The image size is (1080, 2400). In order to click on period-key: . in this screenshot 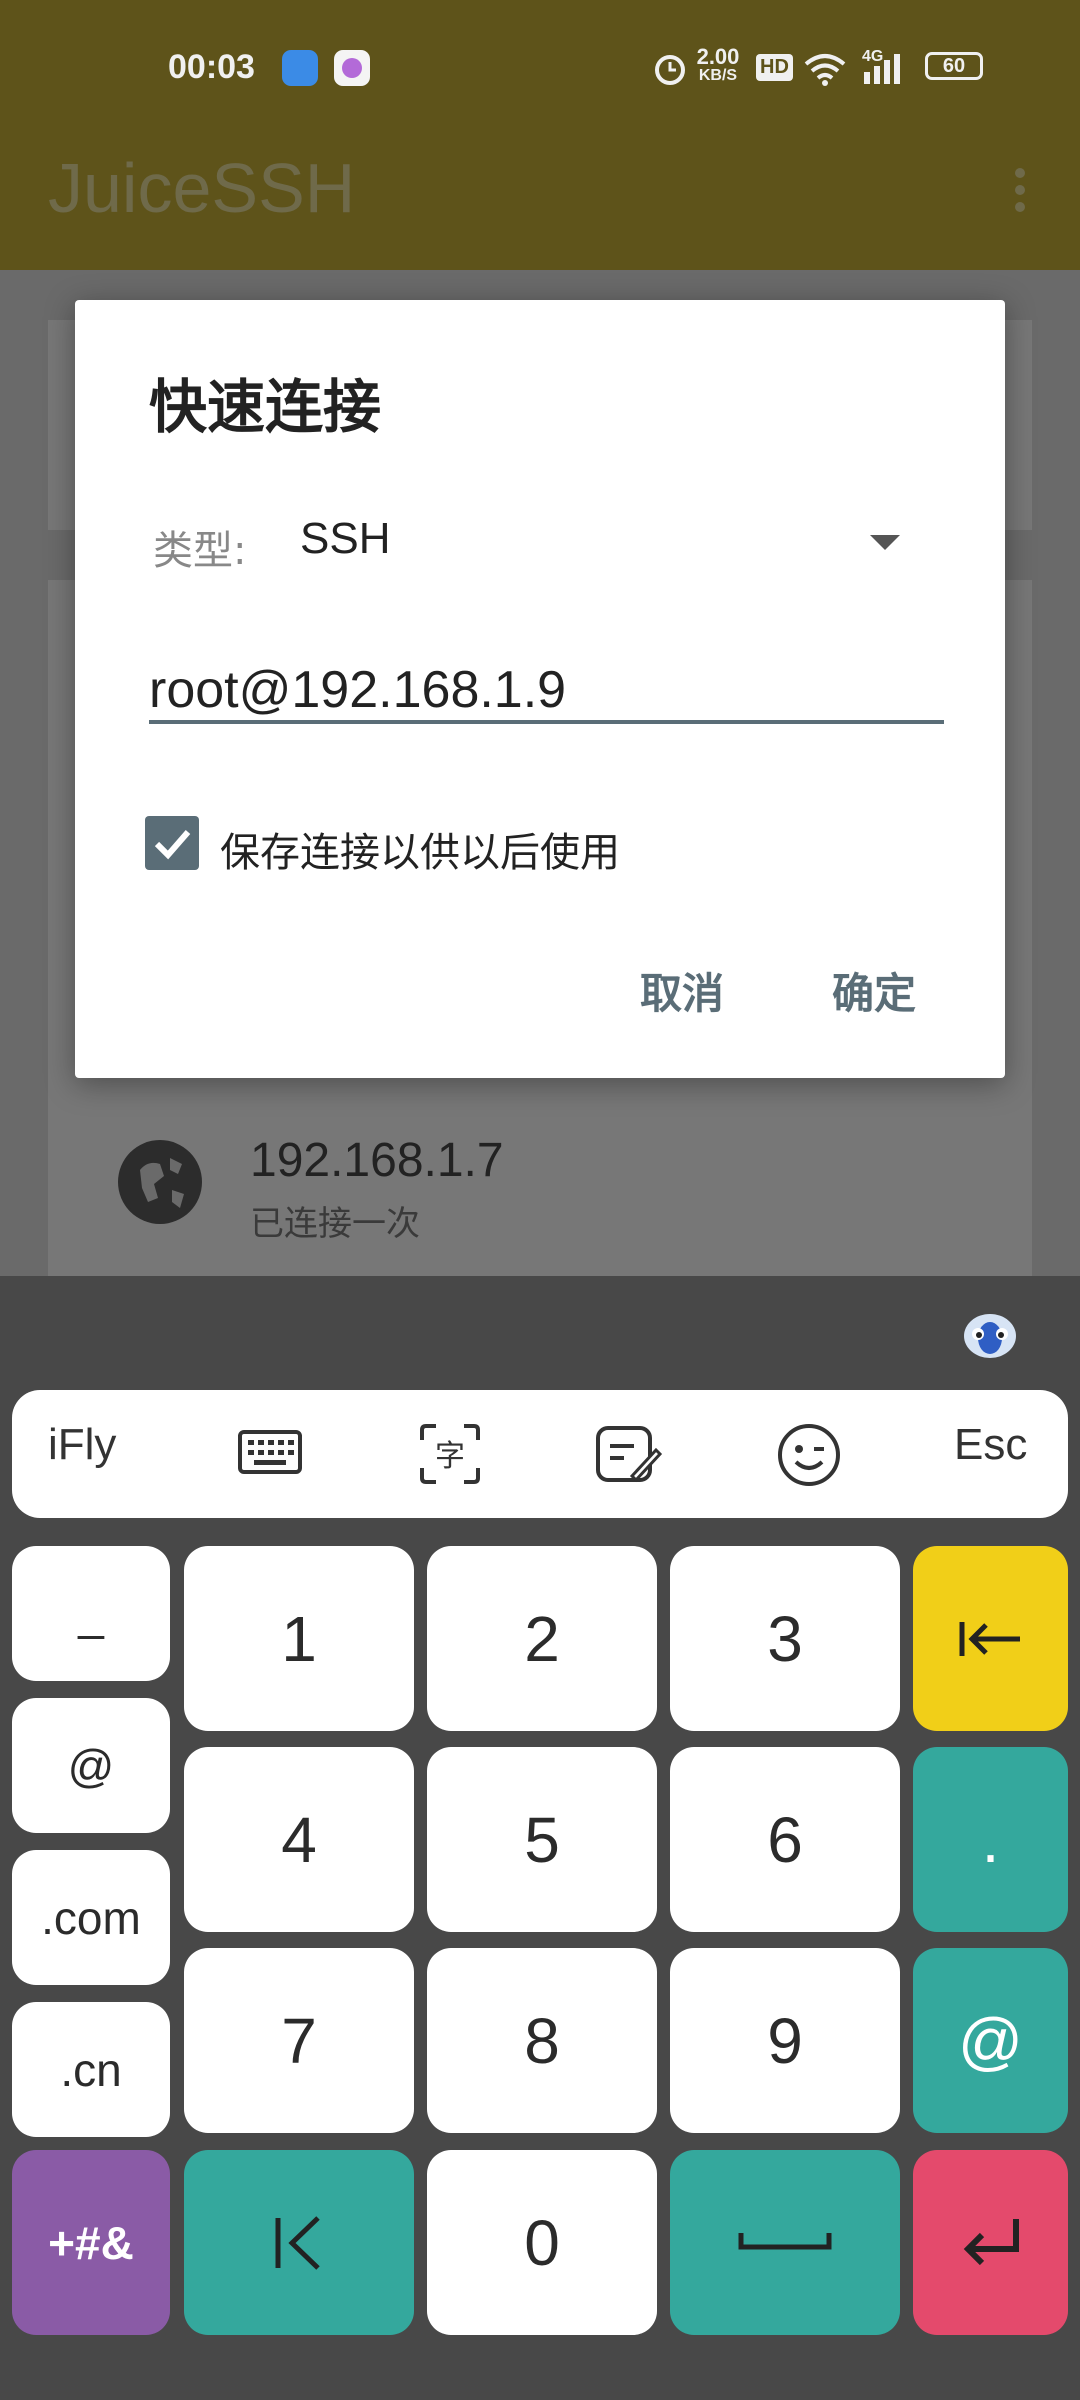, I will do `click(990, 1839)`.